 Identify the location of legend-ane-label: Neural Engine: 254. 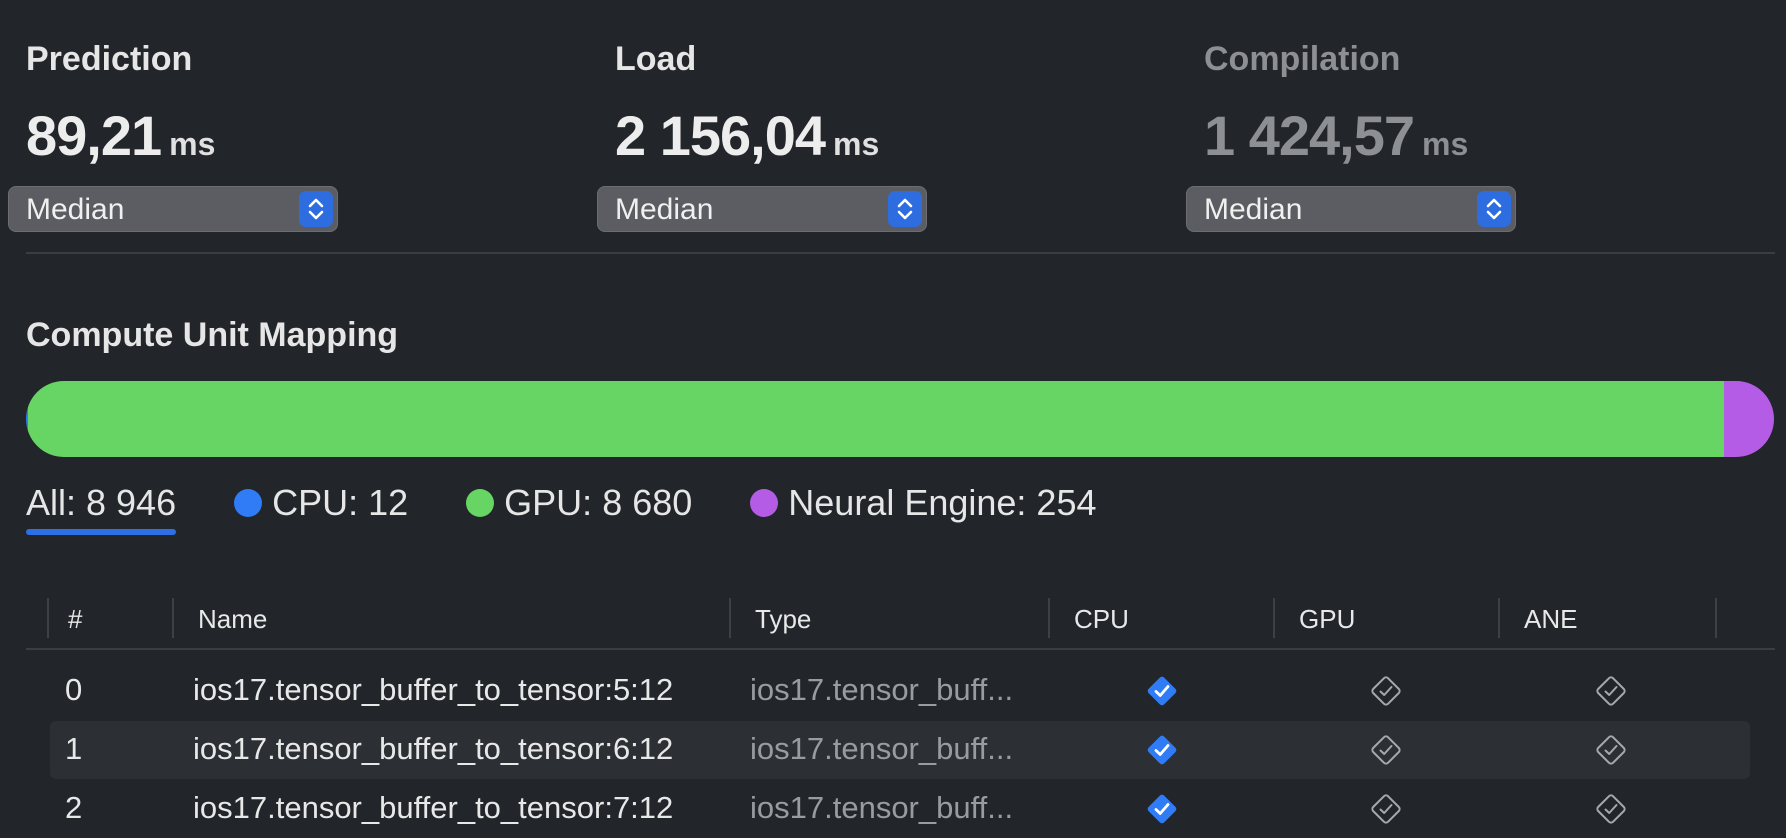
(942, 502).